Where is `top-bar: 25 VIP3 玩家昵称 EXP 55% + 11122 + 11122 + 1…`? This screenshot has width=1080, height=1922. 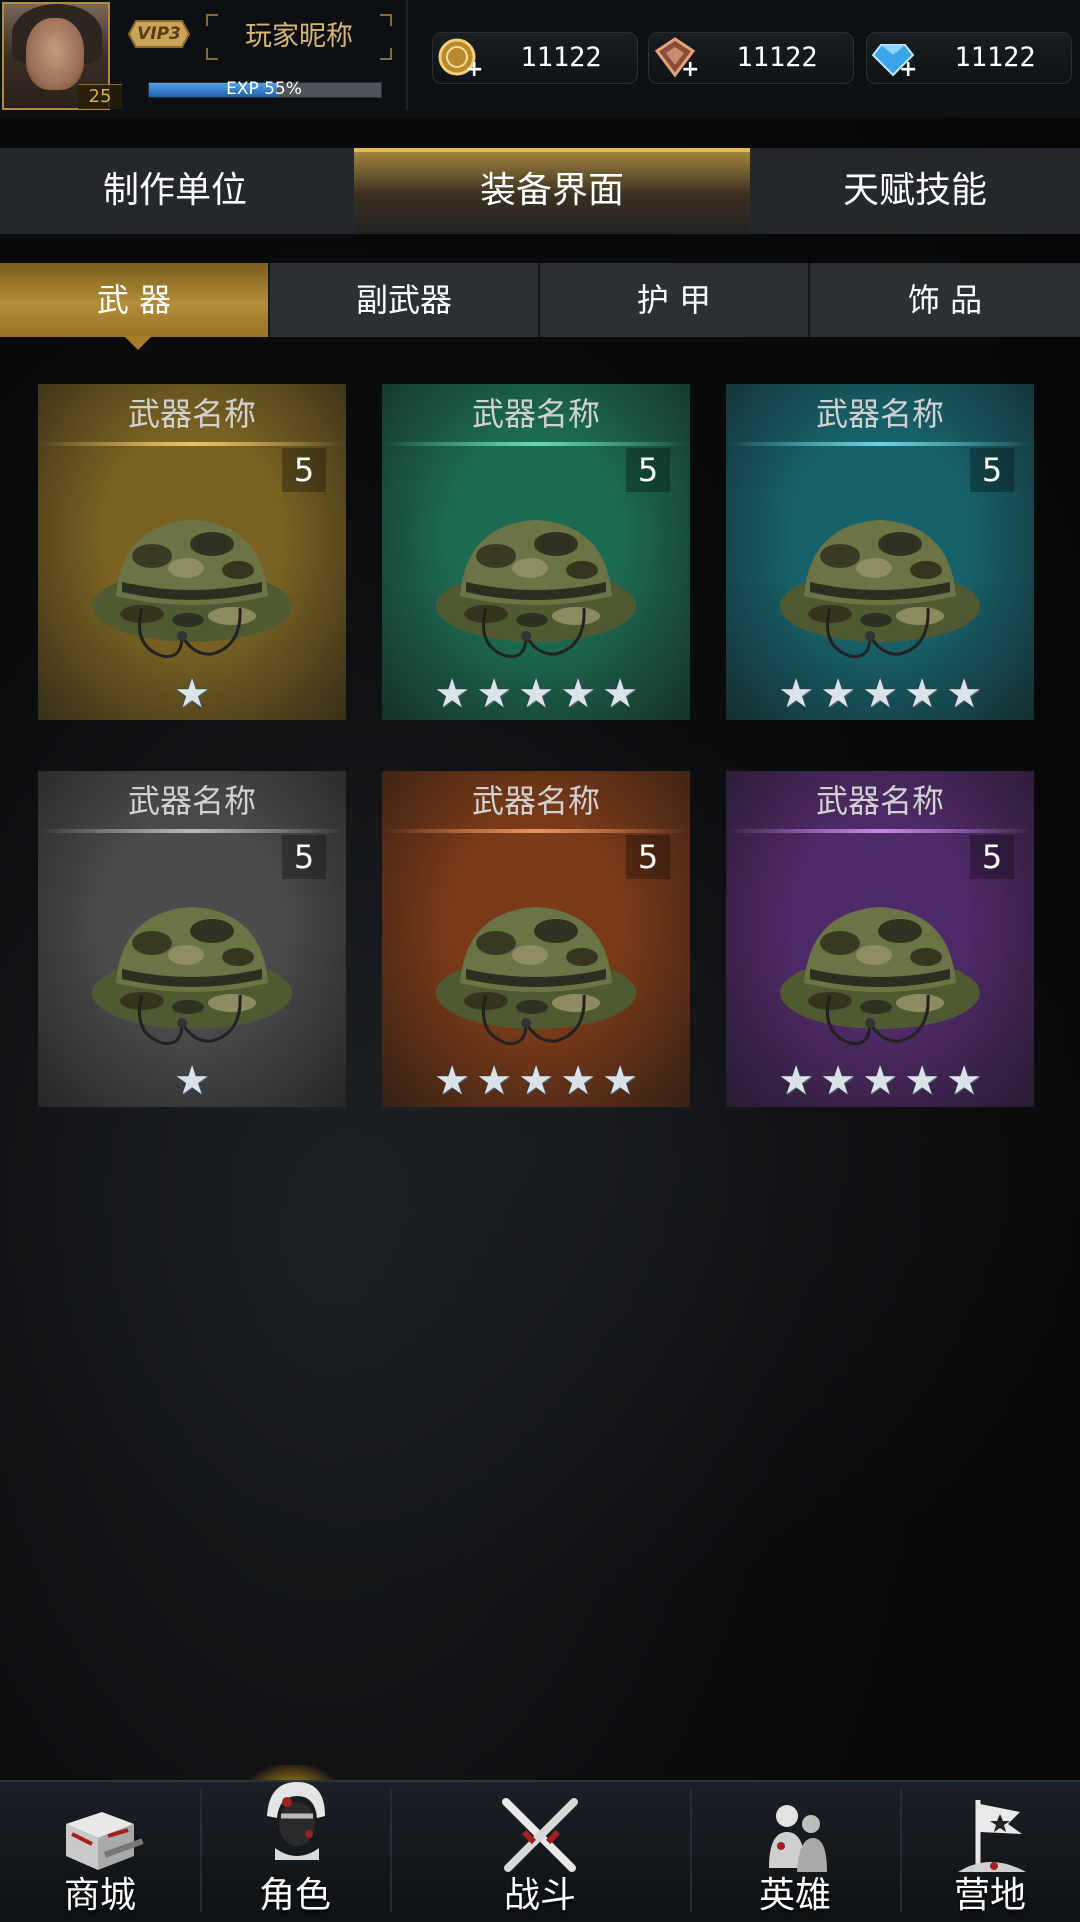 top-bar: 25 VIP3 玩家昵称 EXP 55% + 11122 + 11122 + 1… is located at coordinates (540, 59).